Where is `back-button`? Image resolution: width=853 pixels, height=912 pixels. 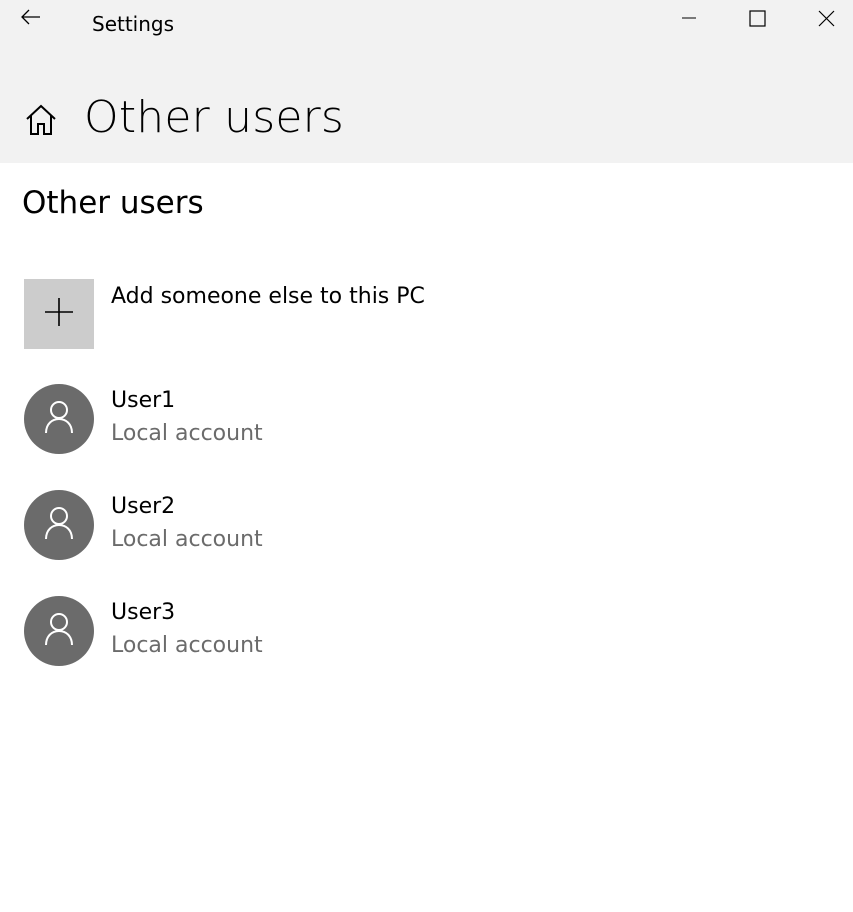 back-button is located at coordinates (31, 19).